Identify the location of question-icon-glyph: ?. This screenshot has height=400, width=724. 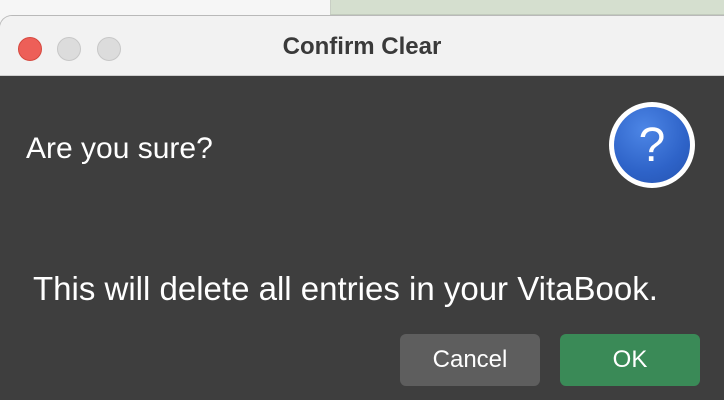
(652, 145).